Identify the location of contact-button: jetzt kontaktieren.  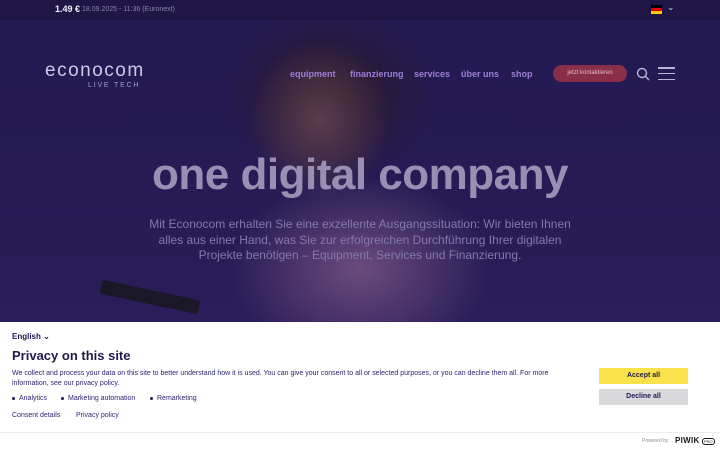
(590, 73).